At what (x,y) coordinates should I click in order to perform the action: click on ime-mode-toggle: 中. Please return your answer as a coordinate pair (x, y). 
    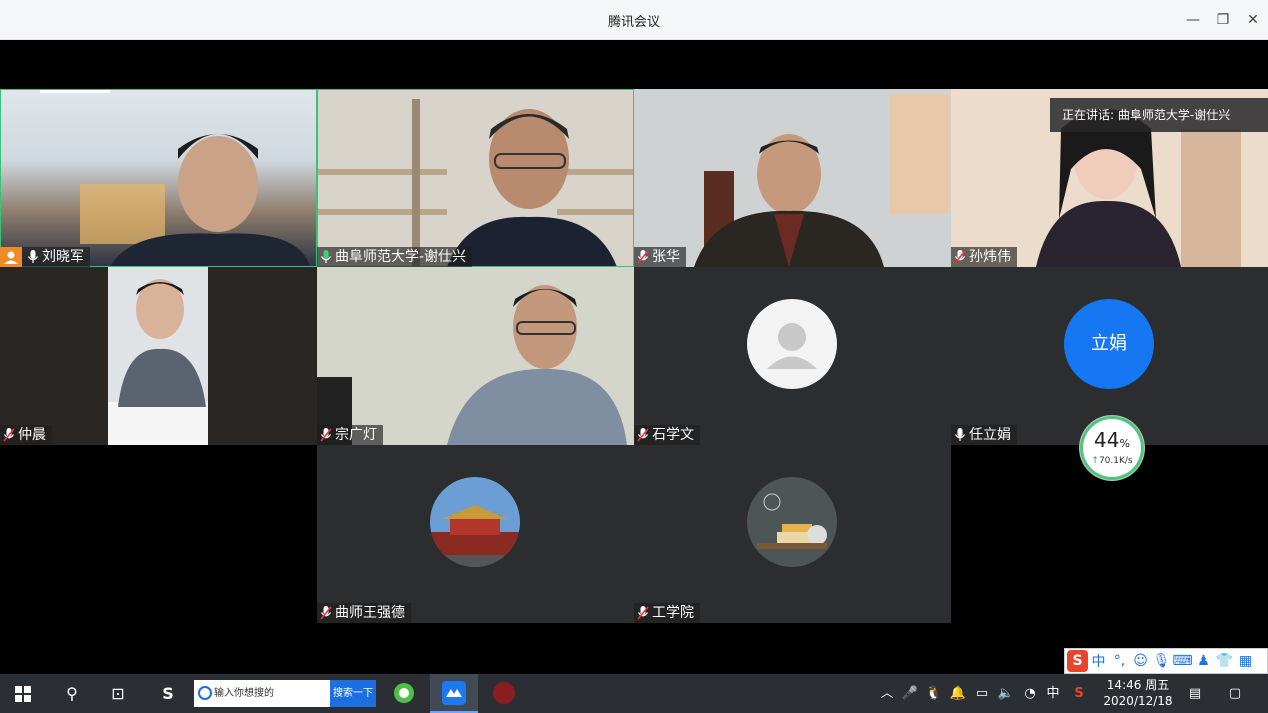
    Looking at the image, I should click on (1098, 661).